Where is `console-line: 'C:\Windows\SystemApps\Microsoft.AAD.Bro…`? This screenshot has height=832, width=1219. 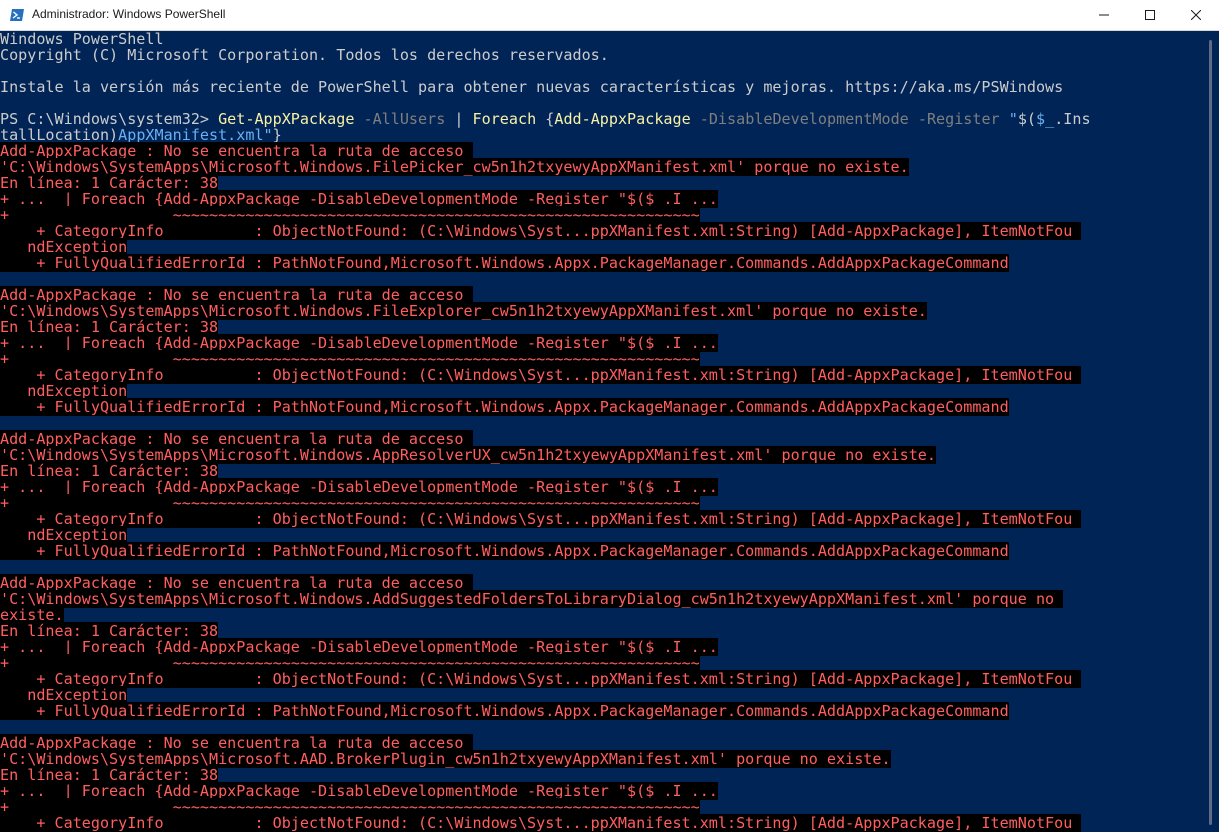 console-line: 'C:\Windows\SystemApps\Microsoft.AAD.Bro… is located at coordinates (601, 759).